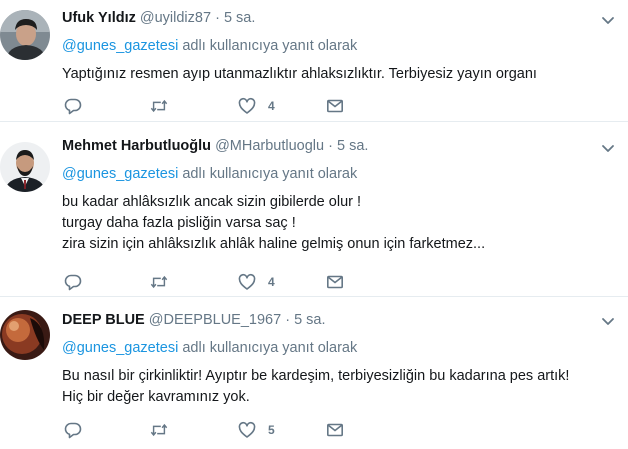  Describe the element at coordinates (99, 18) in the screenshot. I see `fullname: Ufuk Yıldız` at that location.